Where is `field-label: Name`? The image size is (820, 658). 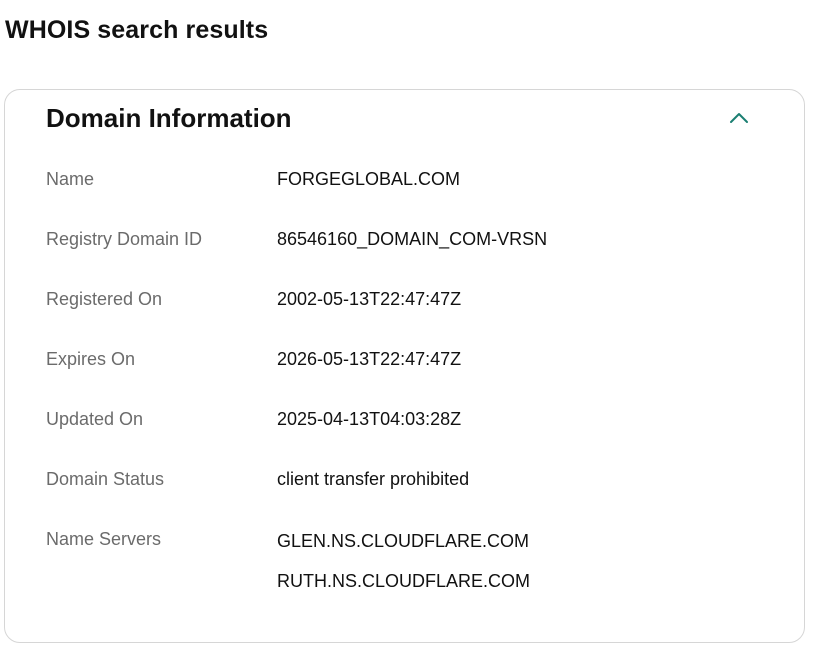
field-label: Name is located at coordinates (70, 179).